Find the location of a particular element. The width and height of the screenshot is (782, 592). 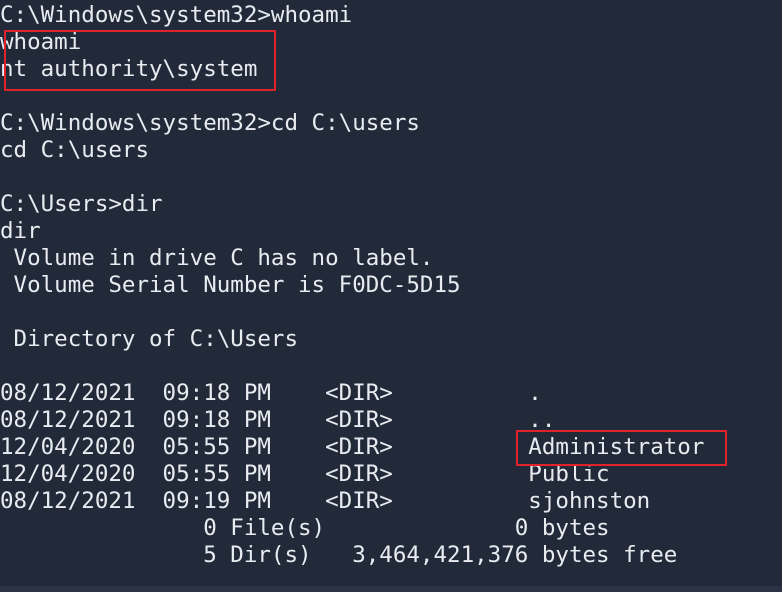

bottom-border is located at coordinates (391, 589).